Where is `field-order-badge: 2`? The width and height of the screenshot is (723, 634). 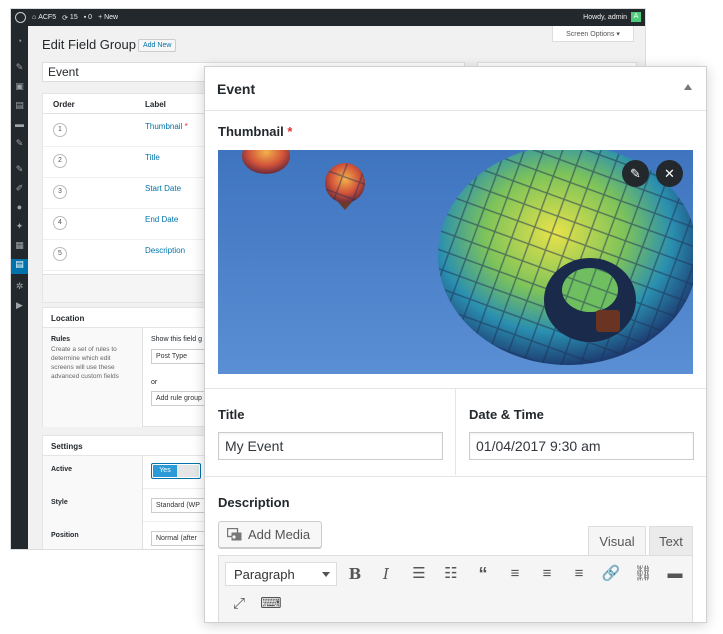
field-order-badge: 2 is located at coordinates (60, 161).